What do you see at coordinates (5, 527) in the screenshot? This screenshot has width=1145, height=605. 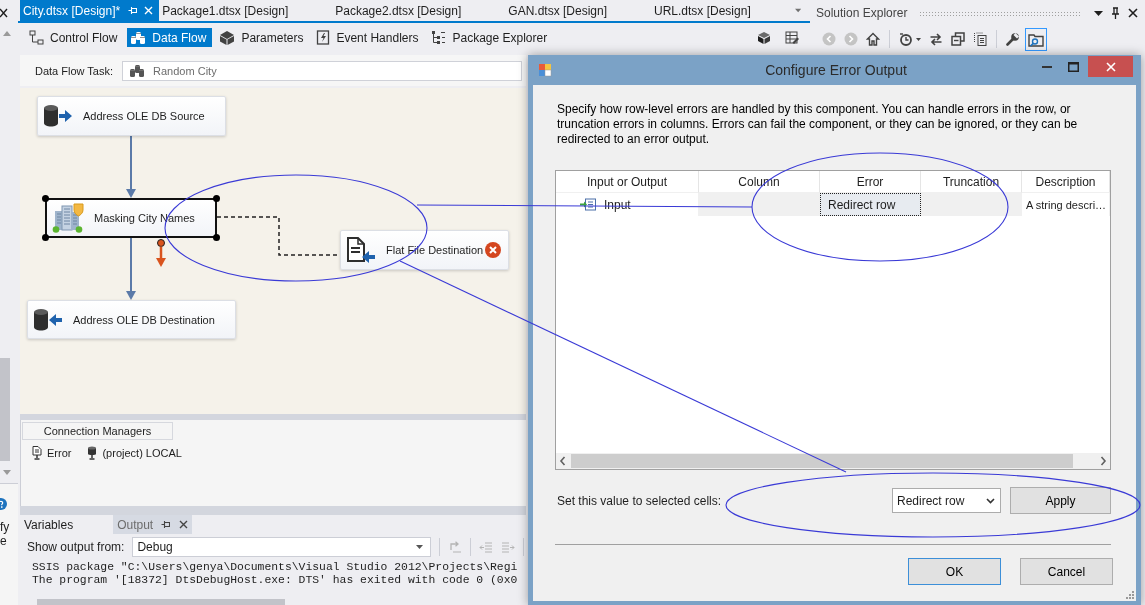 I see `text-fragment: fy` at bounding box center [5, 527].